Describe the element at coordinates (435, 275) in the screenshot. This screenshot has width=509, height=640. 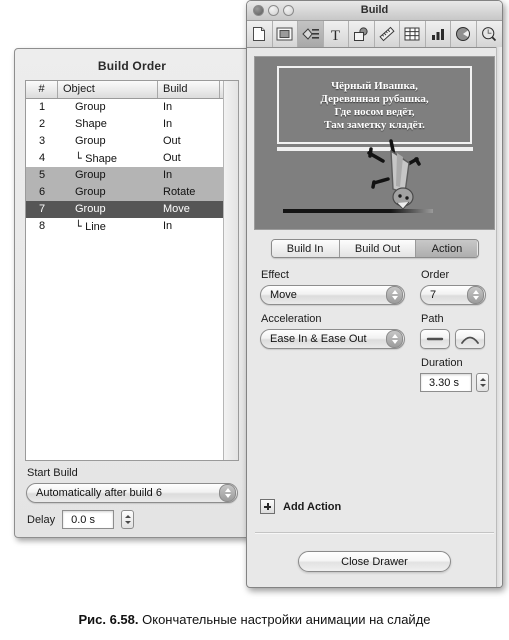
I see `order-label: Order` at that location.